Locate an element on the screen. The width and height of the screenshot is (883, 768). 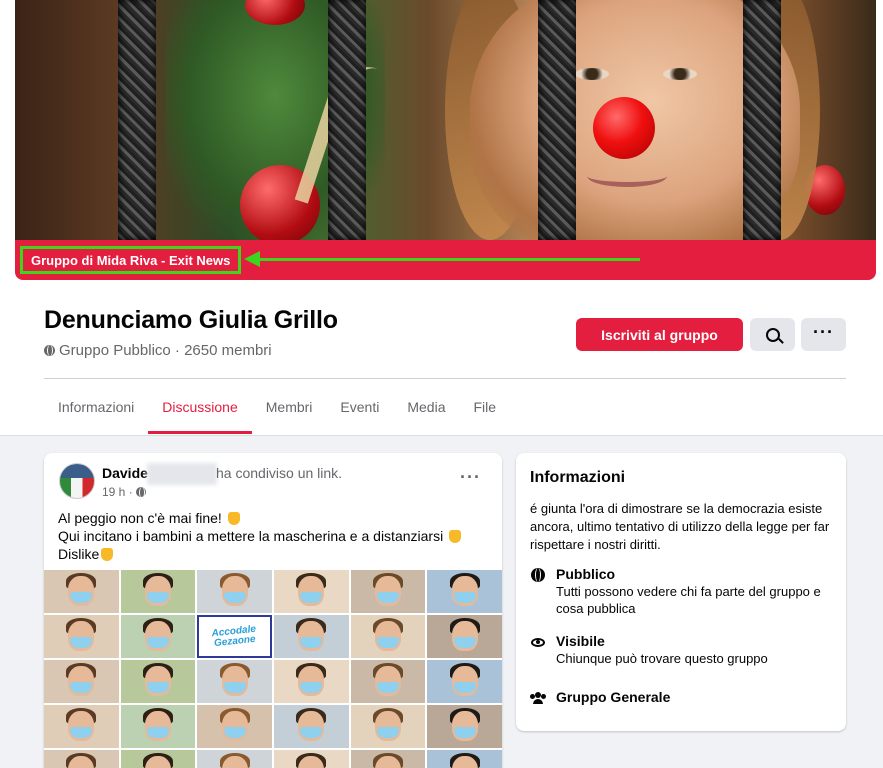
join-group-button: Iscriviti al gruppo is located at coordinates (659, 334).